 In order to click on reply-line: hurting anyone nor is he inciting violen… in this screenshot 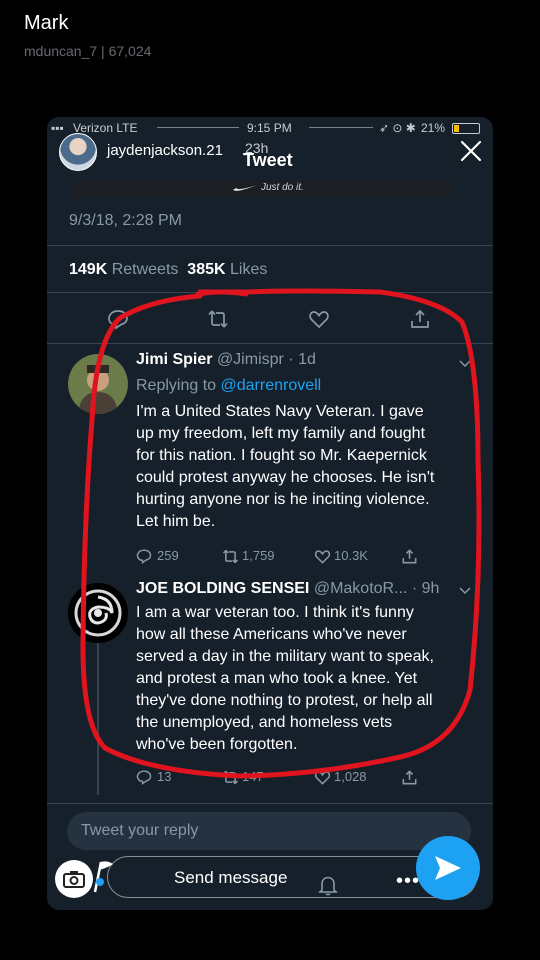, I will do `click(283, 499)`.